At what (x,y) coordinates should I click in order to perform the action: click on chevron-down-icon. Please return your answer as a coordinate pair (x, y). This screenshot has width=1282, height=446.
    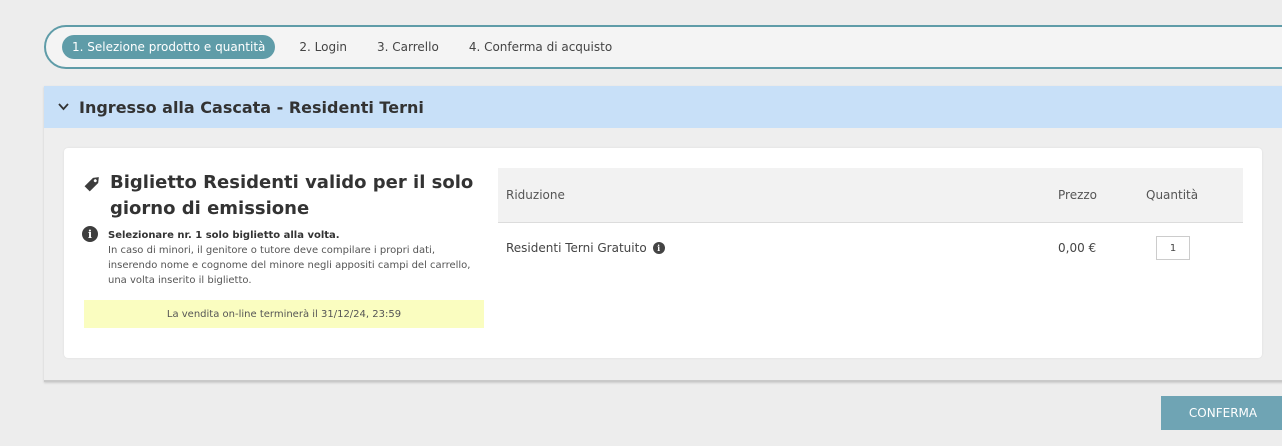
    Looking at the image, I should click on (63, 107).